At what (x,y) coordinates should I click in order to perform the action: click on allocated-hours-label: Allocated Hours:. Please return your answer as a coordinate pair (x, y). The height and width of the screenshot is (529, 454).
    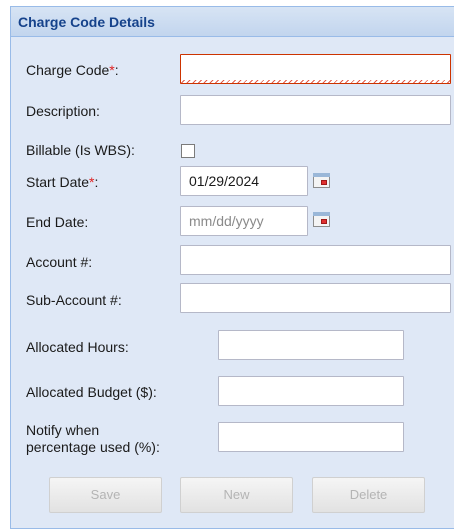
    Looking at the image, I should click on (77, 347).